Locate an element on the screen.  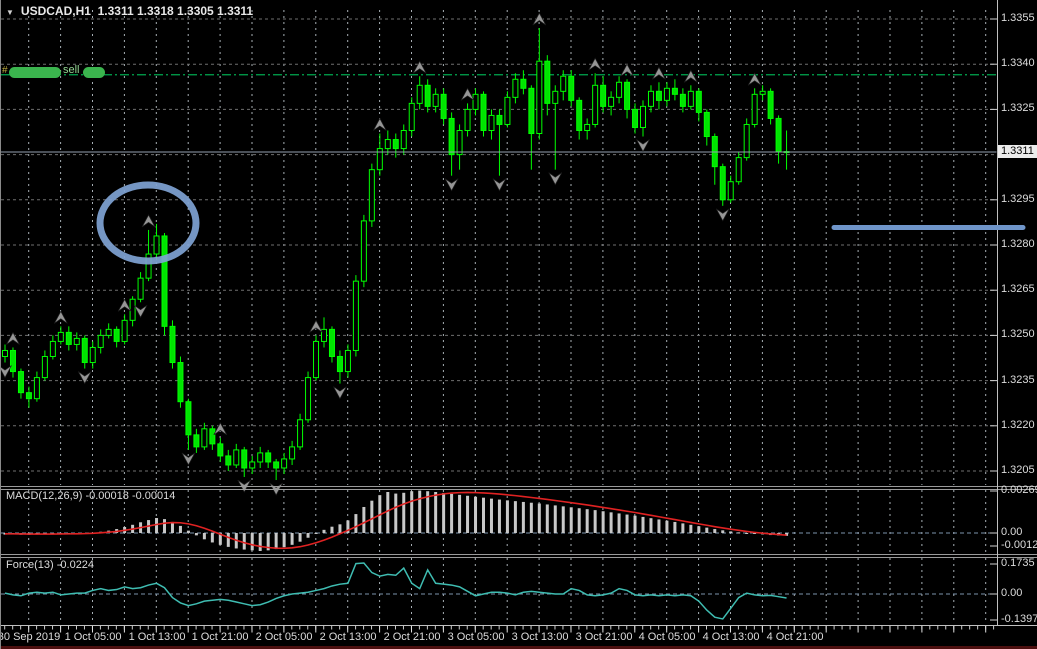
order-hash-label: # is located at coordinates (5, 70).